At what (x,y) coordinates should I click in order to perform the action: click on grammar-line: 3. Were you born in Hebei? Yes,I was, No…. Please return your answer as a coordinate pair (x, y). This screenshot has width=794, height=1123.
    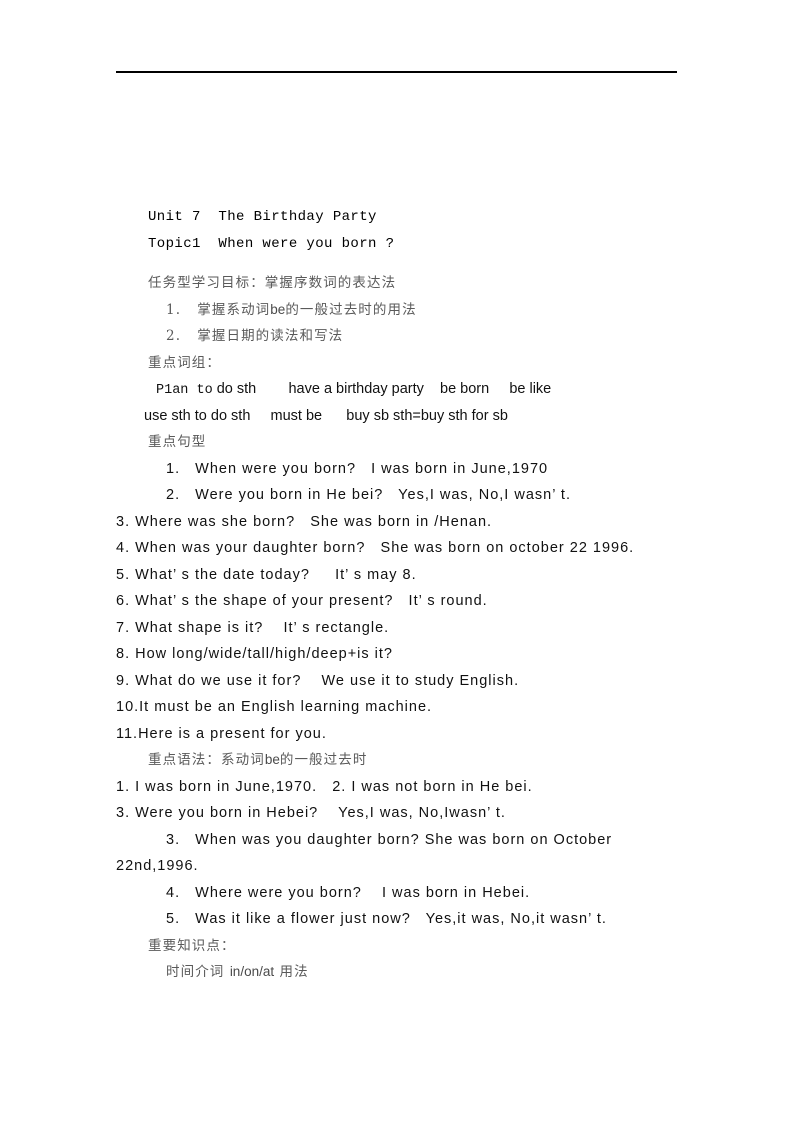
    Looking at the image, I should click on (311, 813).